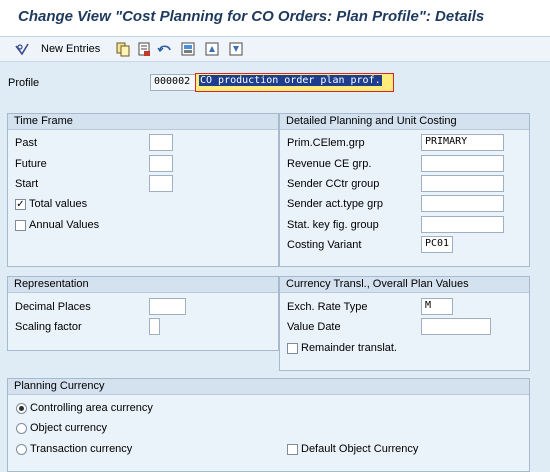  Describe the element at coordinates (69, 428) in the screenshot. I see `object-currency-label: Object currency` at that location.